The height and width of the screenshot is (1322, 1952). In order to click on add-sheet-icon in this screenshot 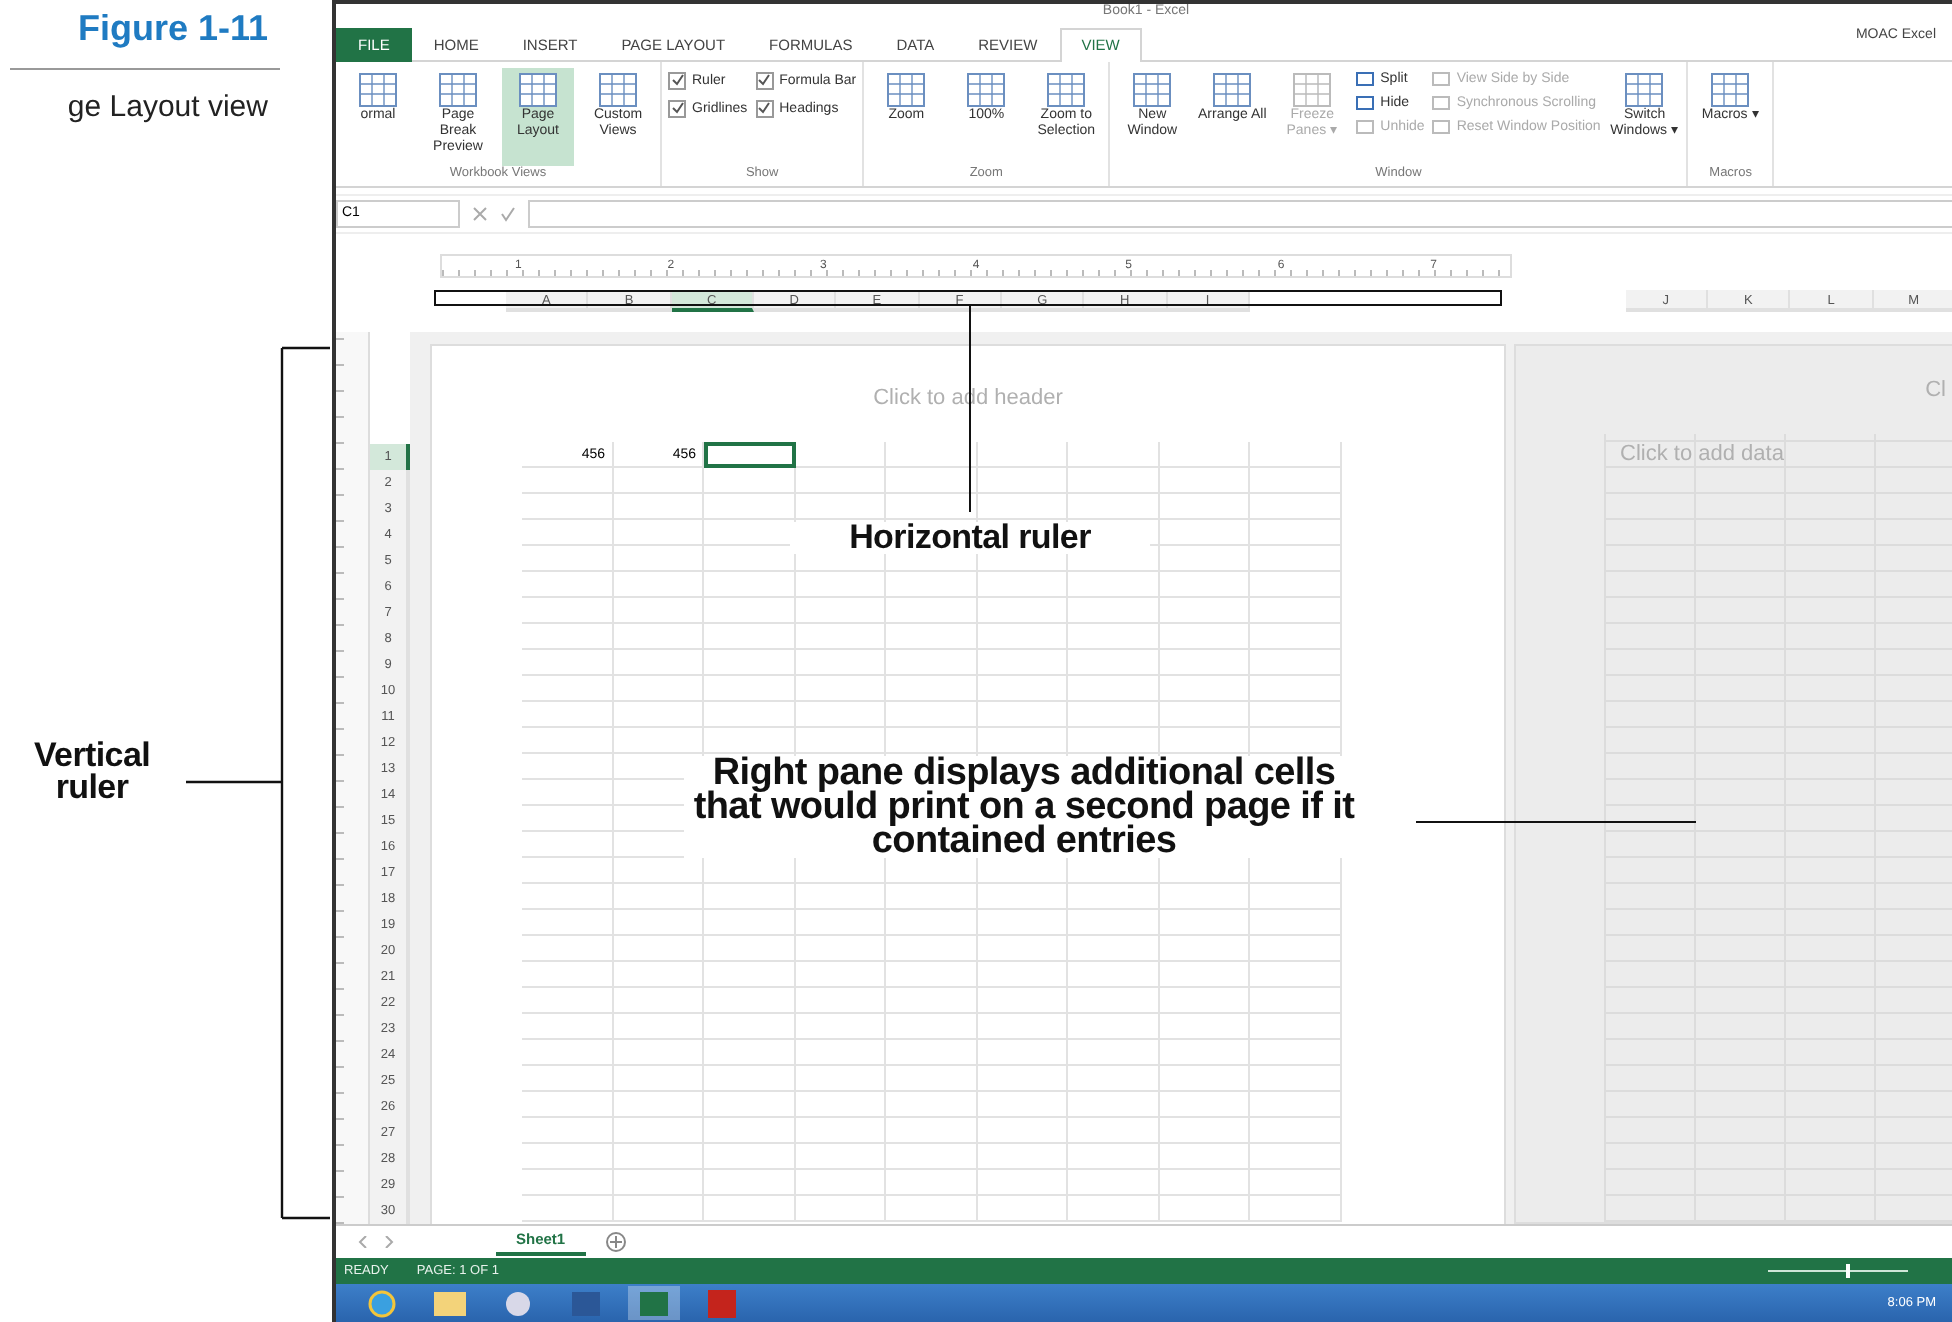, I will do `click(615, 1241)`.